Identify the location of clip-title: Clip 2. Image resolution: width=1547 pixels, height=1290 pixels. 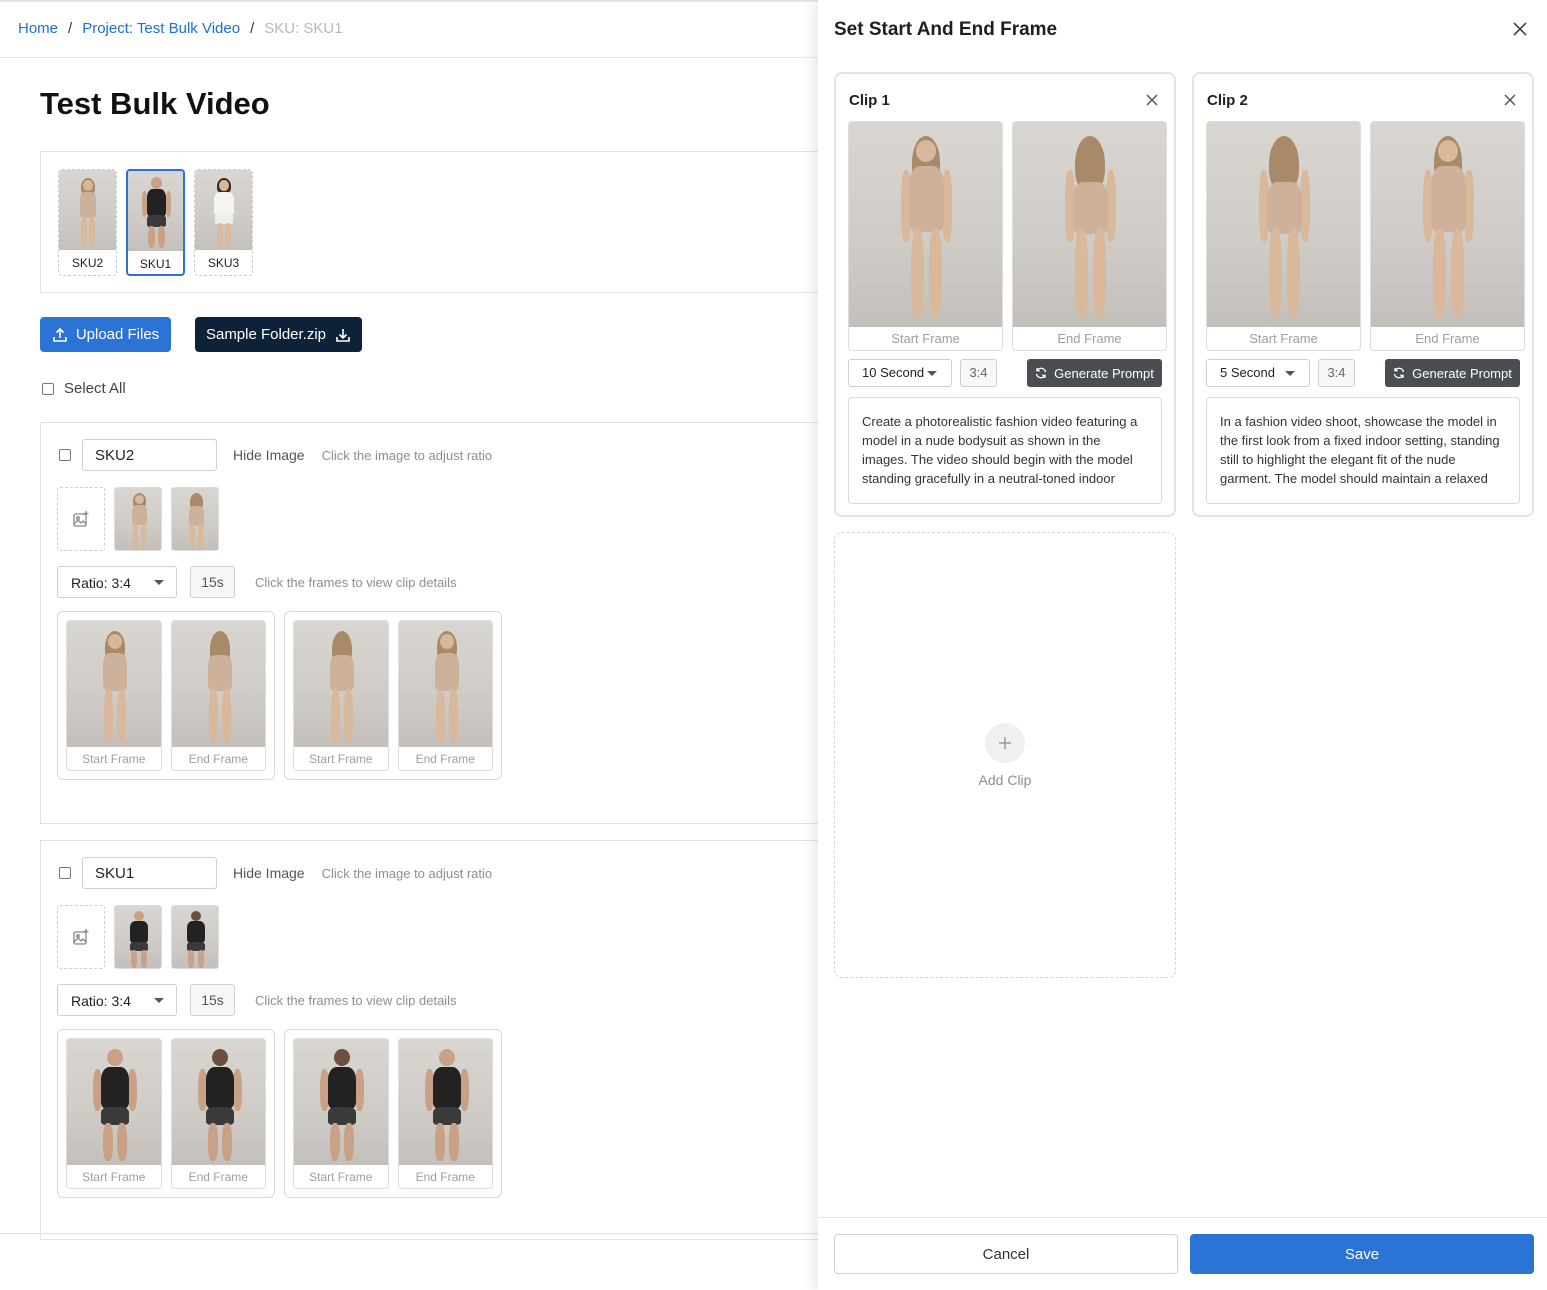
(1227, 100).